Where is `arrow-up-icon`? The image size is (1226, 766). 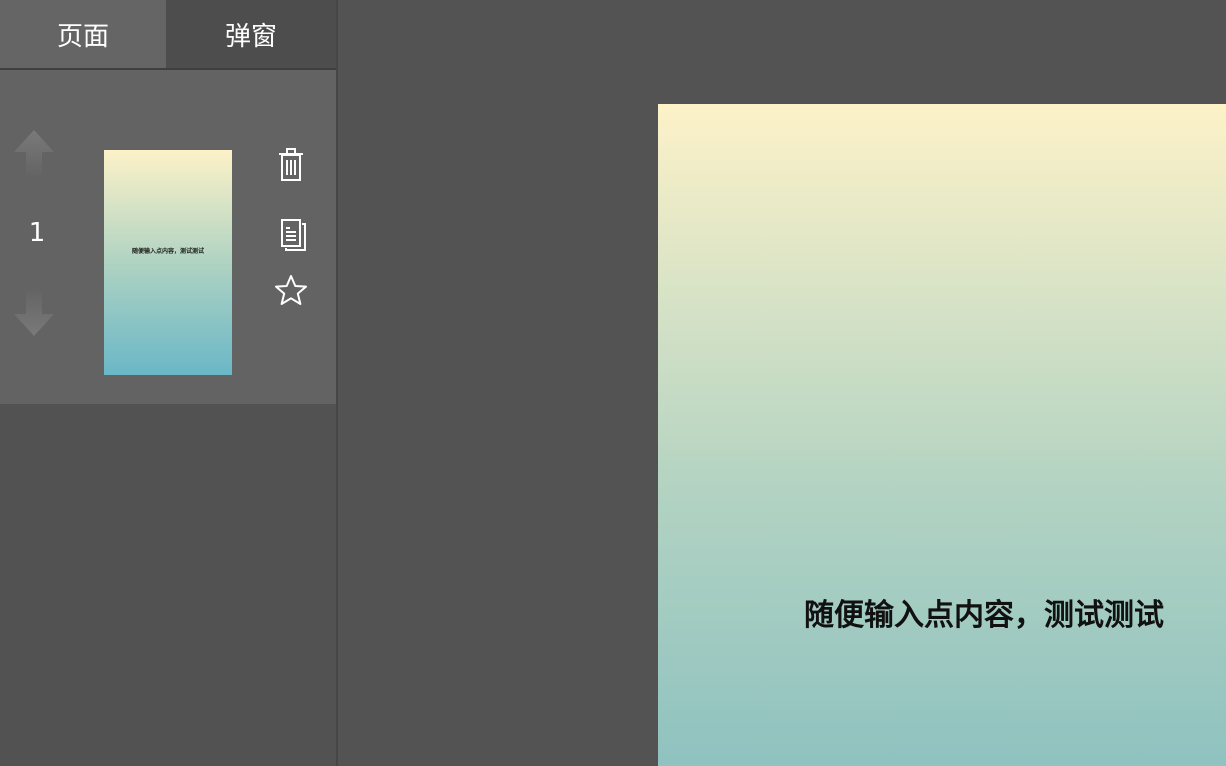
arrow-up-icon is located at coordinates (34, 154).